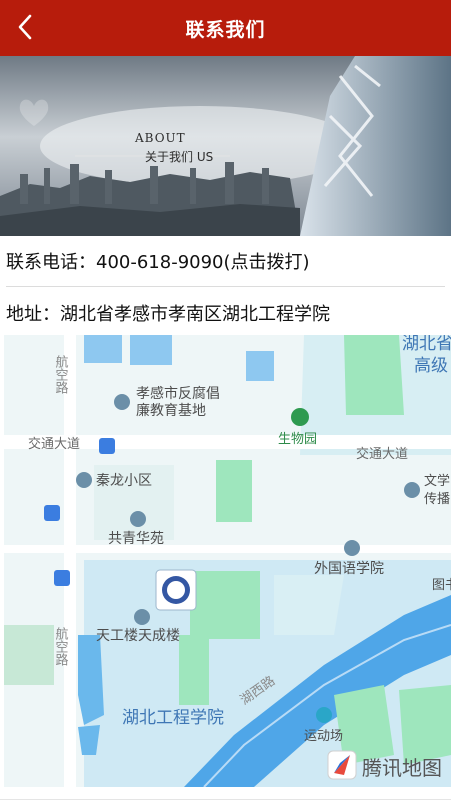 The width and height of the screenshot is (451, 803). Describe the element at coordinates (171, 410) in the screenshot. I see `map-label-anticorruption-2: 廉教育基地` at that location.